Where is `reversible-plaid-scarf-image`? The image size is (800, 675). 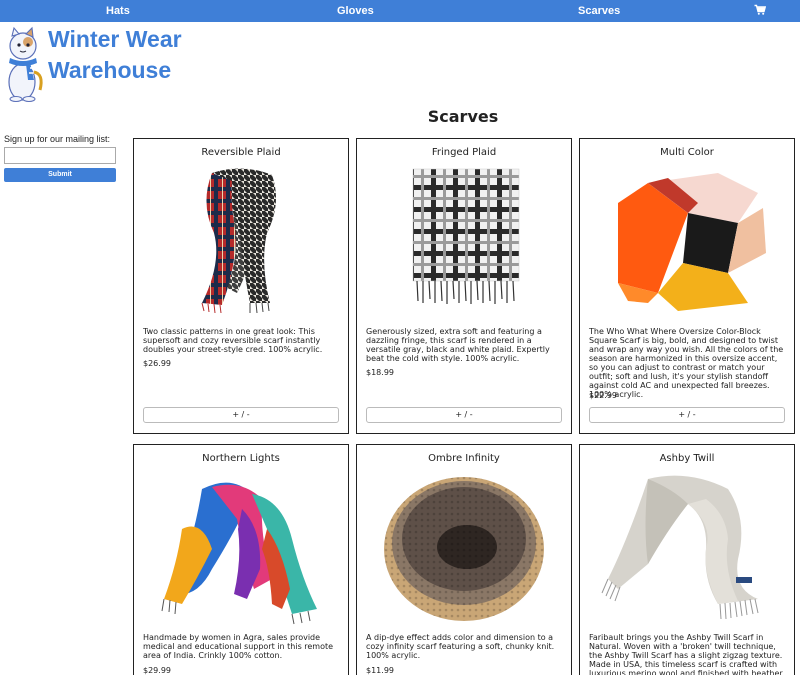 reversible-plaid-scarf-image is located at coordinates (241, 242).